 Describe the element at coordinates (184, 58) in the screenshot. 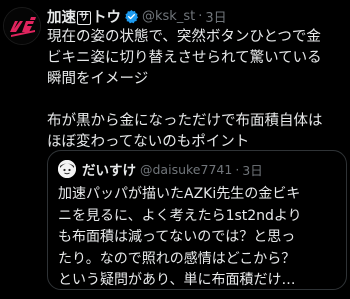

I see `tweet-line: ビキニ姿に切り替えさせられて驚いている` at that location.